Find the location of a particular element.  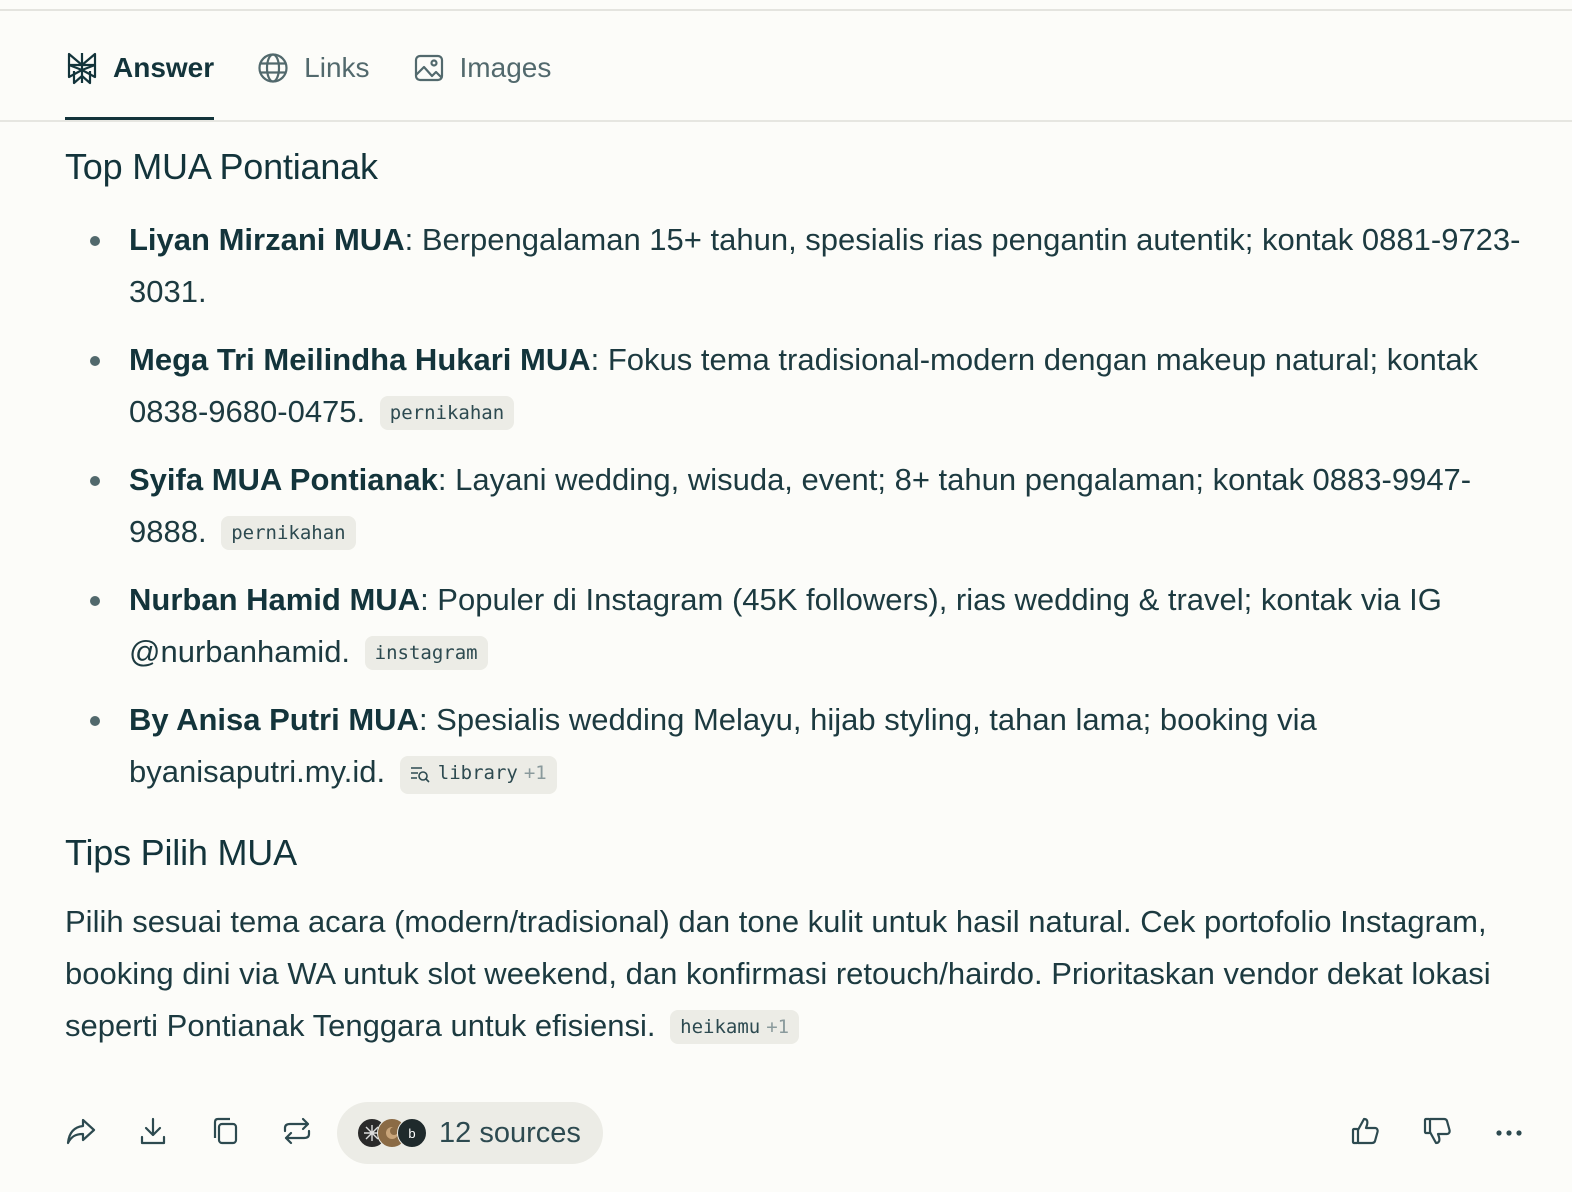

library-search-icon is located at coordinates (420, 777).